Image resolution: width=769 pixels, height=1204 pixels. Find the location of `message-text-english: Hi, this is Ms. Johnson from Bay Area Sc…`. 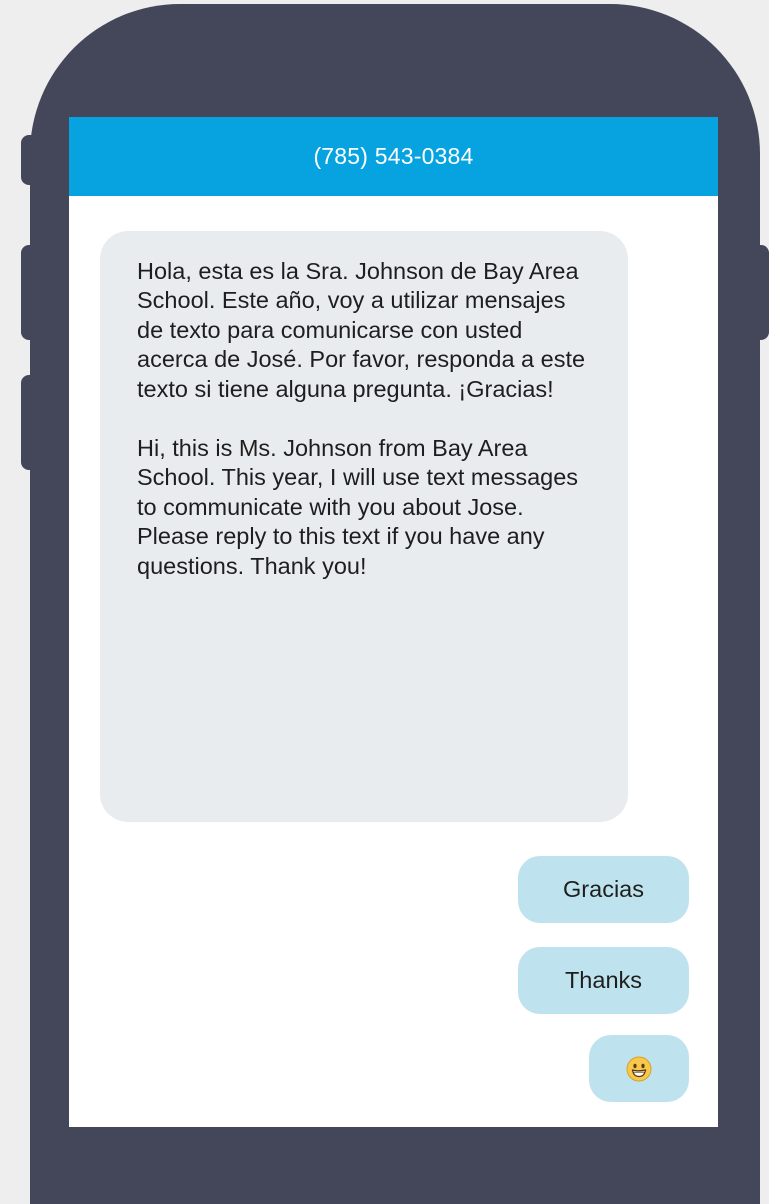

message-text-english: Hi, this is Ms. Johnson from Bay Area Sc… is located at coordinates (358, 507).